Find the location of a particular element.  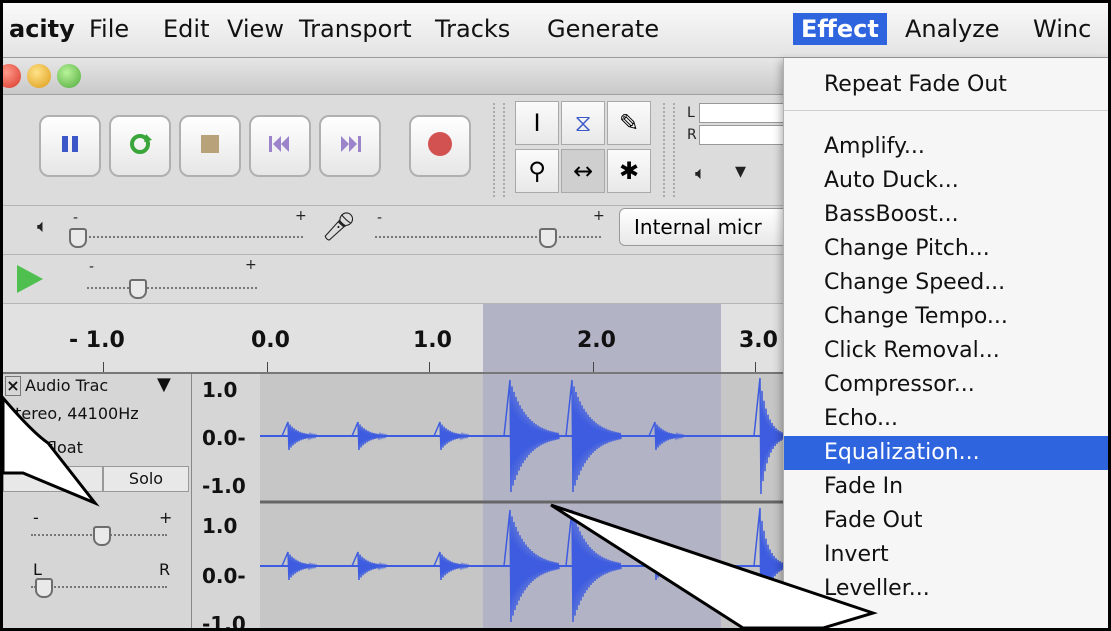

stop-button is located at coordinates (210, 146).